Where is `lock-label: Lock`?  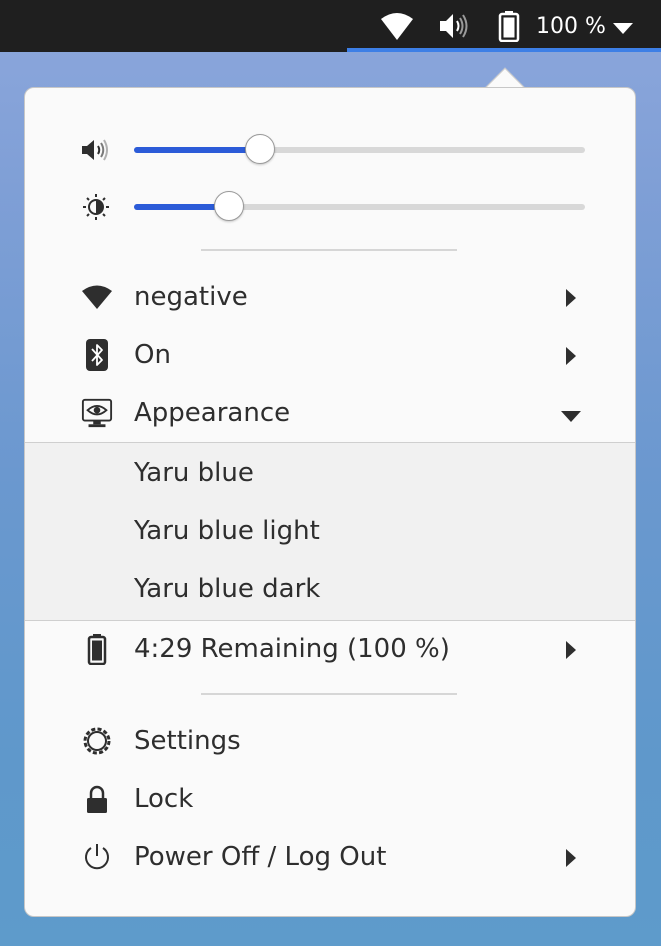 lock-label: Lock is located at coordinates (164, 799).